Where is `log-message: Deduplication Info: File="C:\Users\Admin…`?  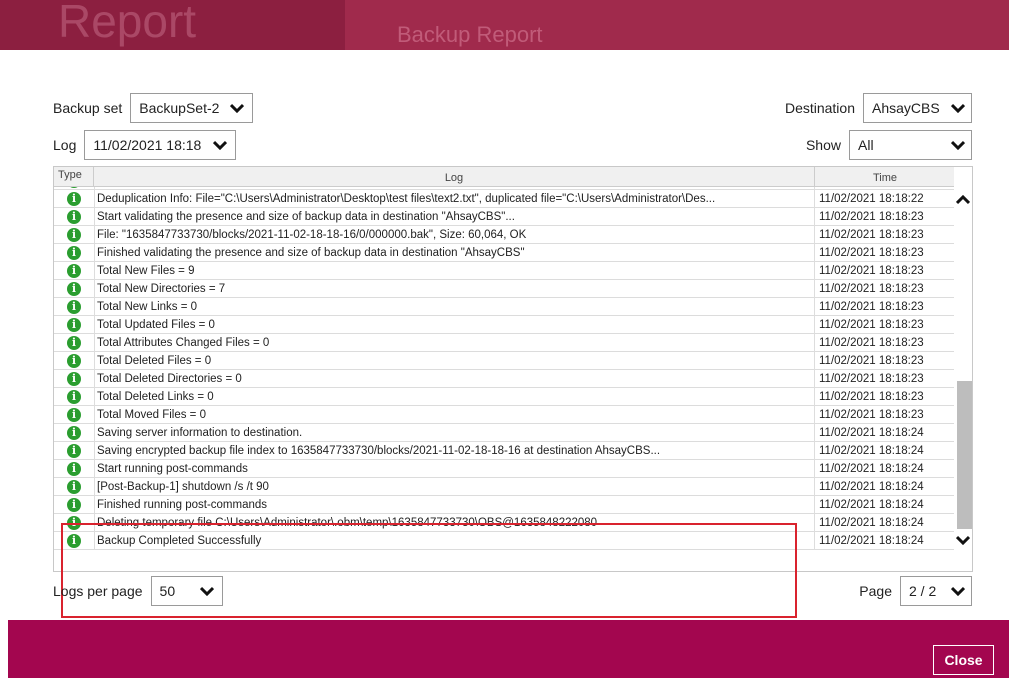
log-message: Deduplication Info: File="C:\Users\Admin… is located at coordinates (454, 199).